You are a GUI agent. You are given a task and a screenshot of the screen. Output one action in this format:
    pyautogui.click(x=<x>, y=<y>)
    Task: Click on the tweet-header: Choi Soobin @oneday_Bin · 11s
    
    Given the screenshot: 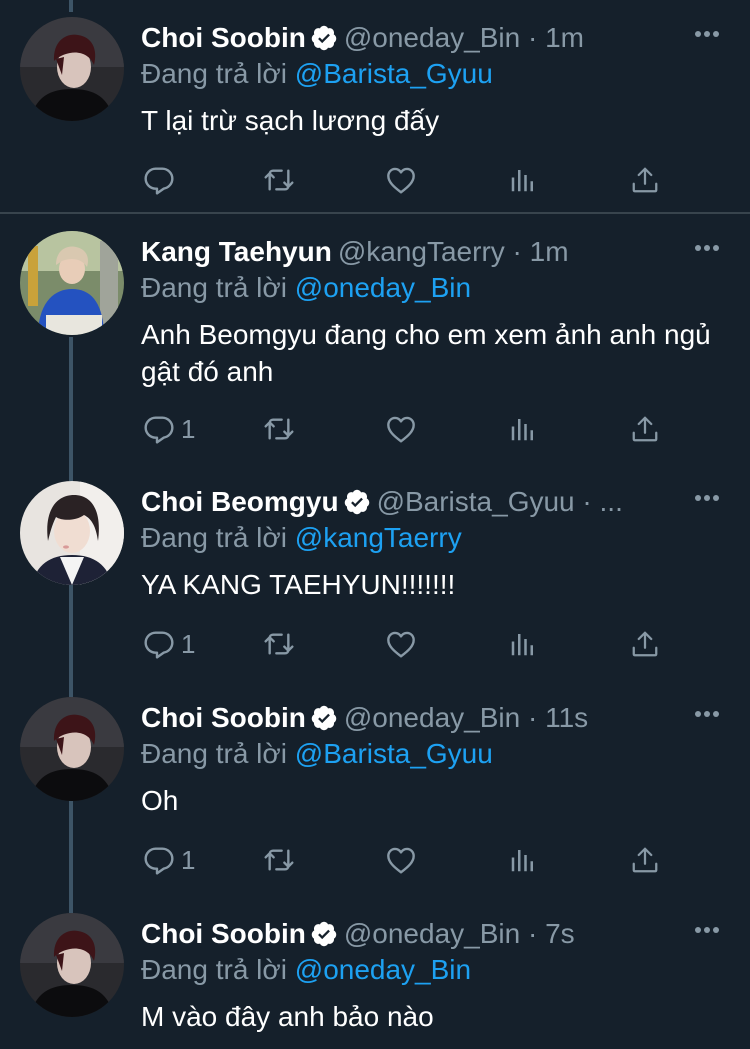 What is the action you would take?
    pyautogui.click(x=411, y=718)
    